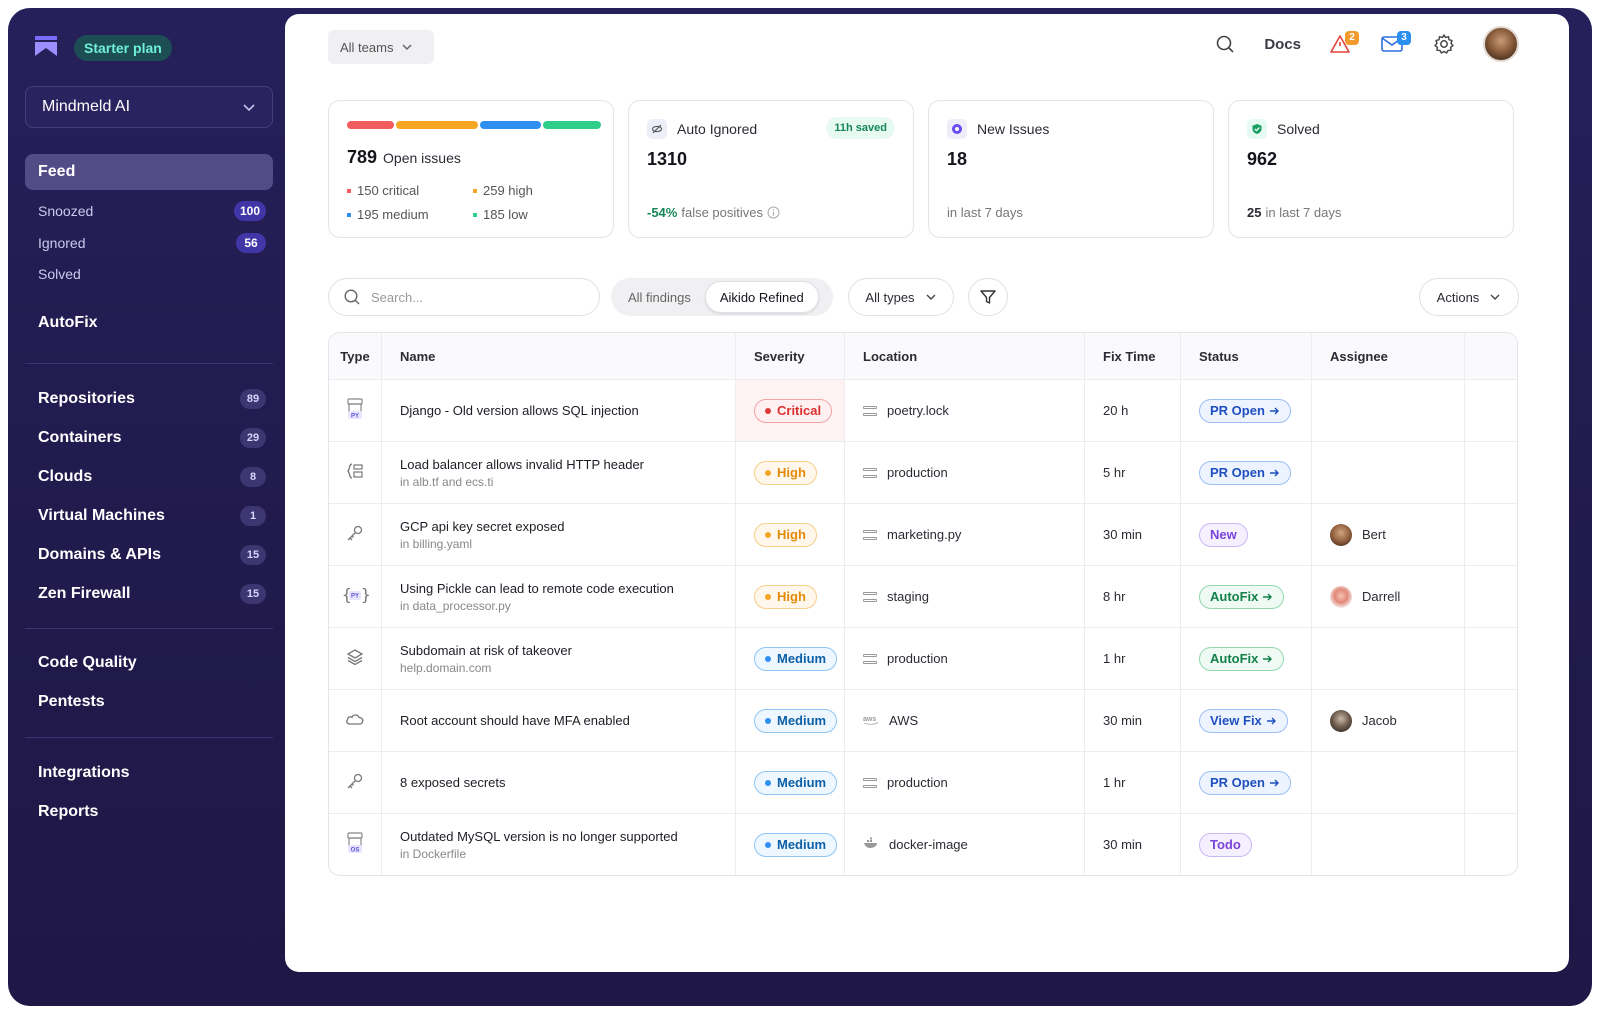 This screenshot has height=1013, width=1600. What do you see at coordinates (667, 159) in the screenshot?
I see `auto-ignored-count: 1310` at bounding box center [667, 159].